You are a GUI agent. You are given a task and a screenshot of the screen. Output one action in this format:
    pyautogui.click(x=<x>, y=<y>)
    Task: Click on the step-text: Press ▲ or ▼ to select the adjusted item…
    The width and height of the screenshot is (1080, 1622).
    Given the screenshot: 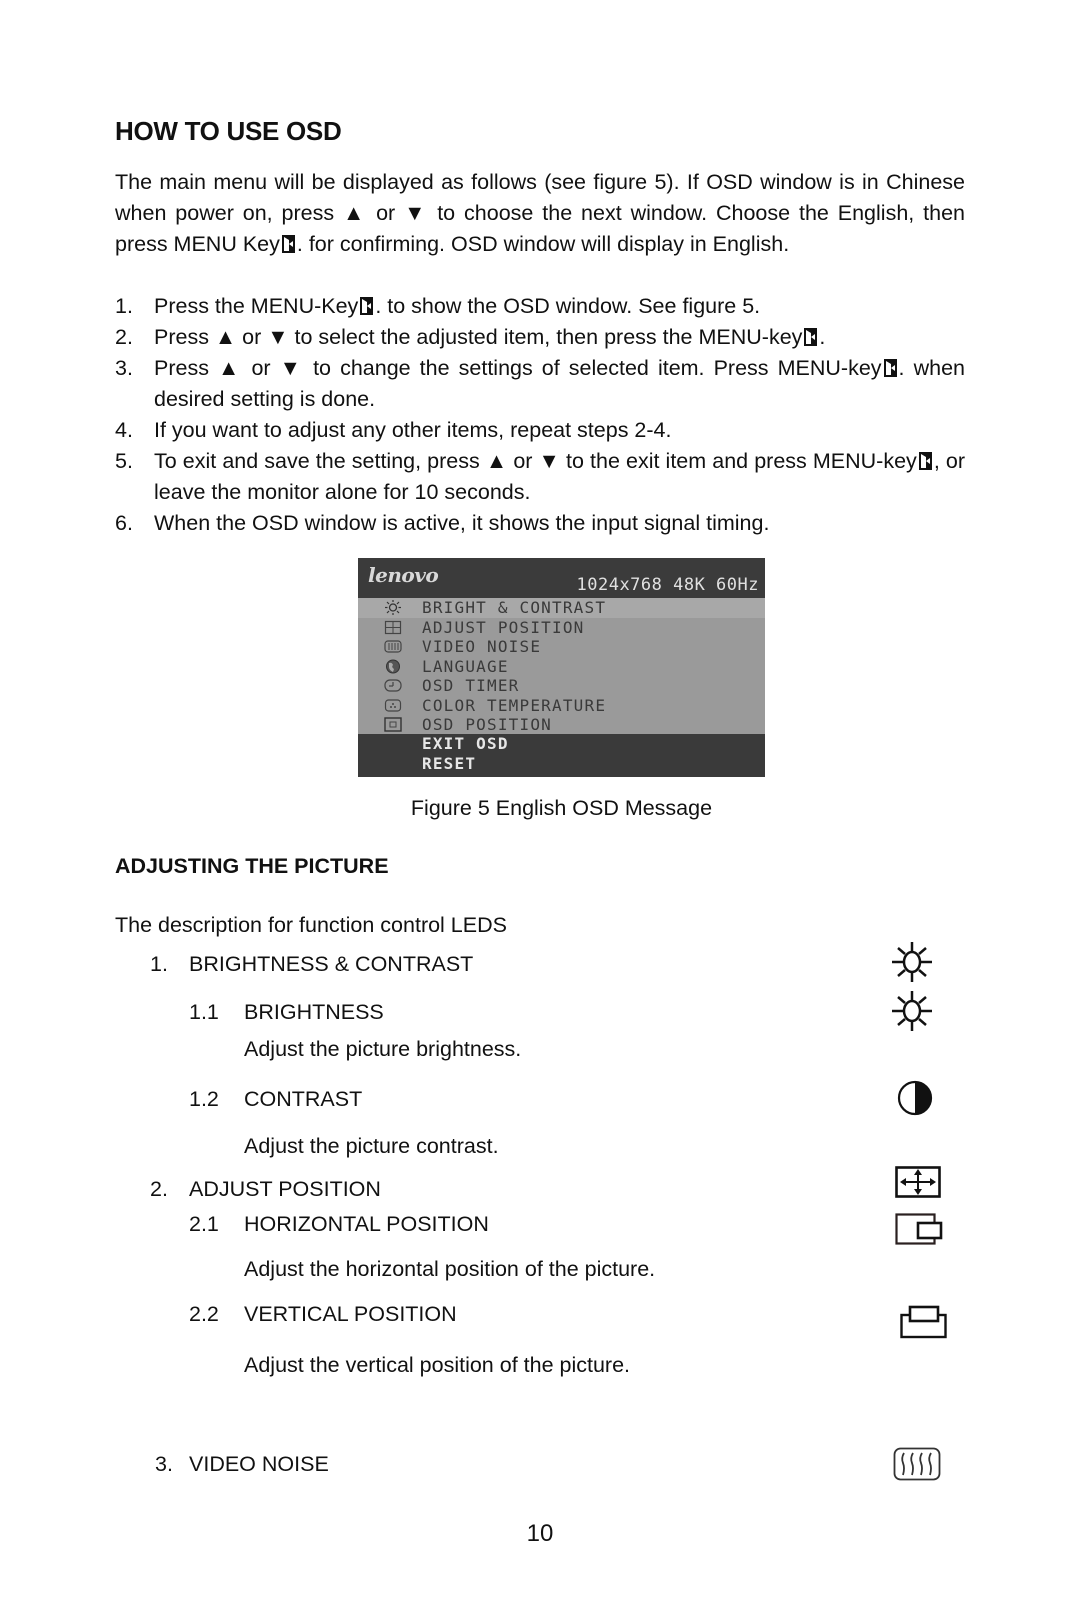 What is the action you would take?
    pyautogui.click(x=478, y=337)
    